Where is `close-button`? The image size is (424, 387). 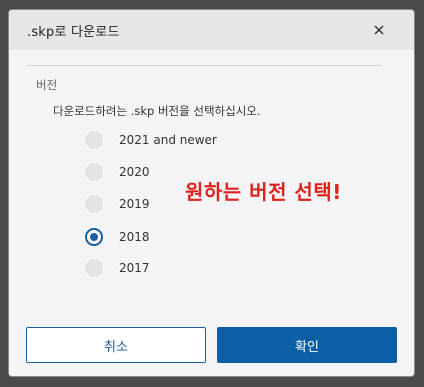
close-button is located at coordinates (379, 30).